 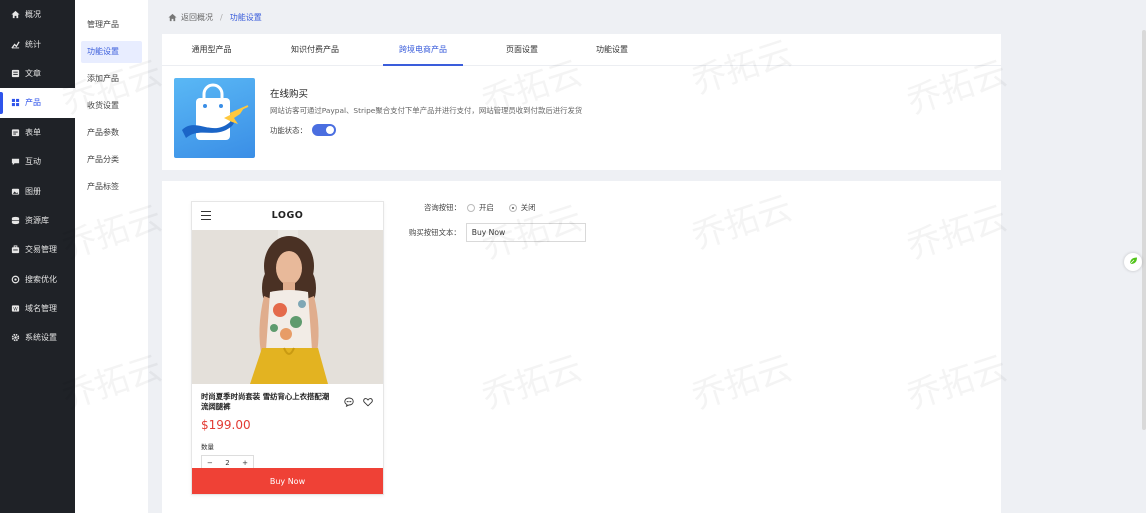 What do you see at coordinates (33, 191) in the screenshot?
I see `sidebar-item-label: 图册` at bounding box center [33, 191].